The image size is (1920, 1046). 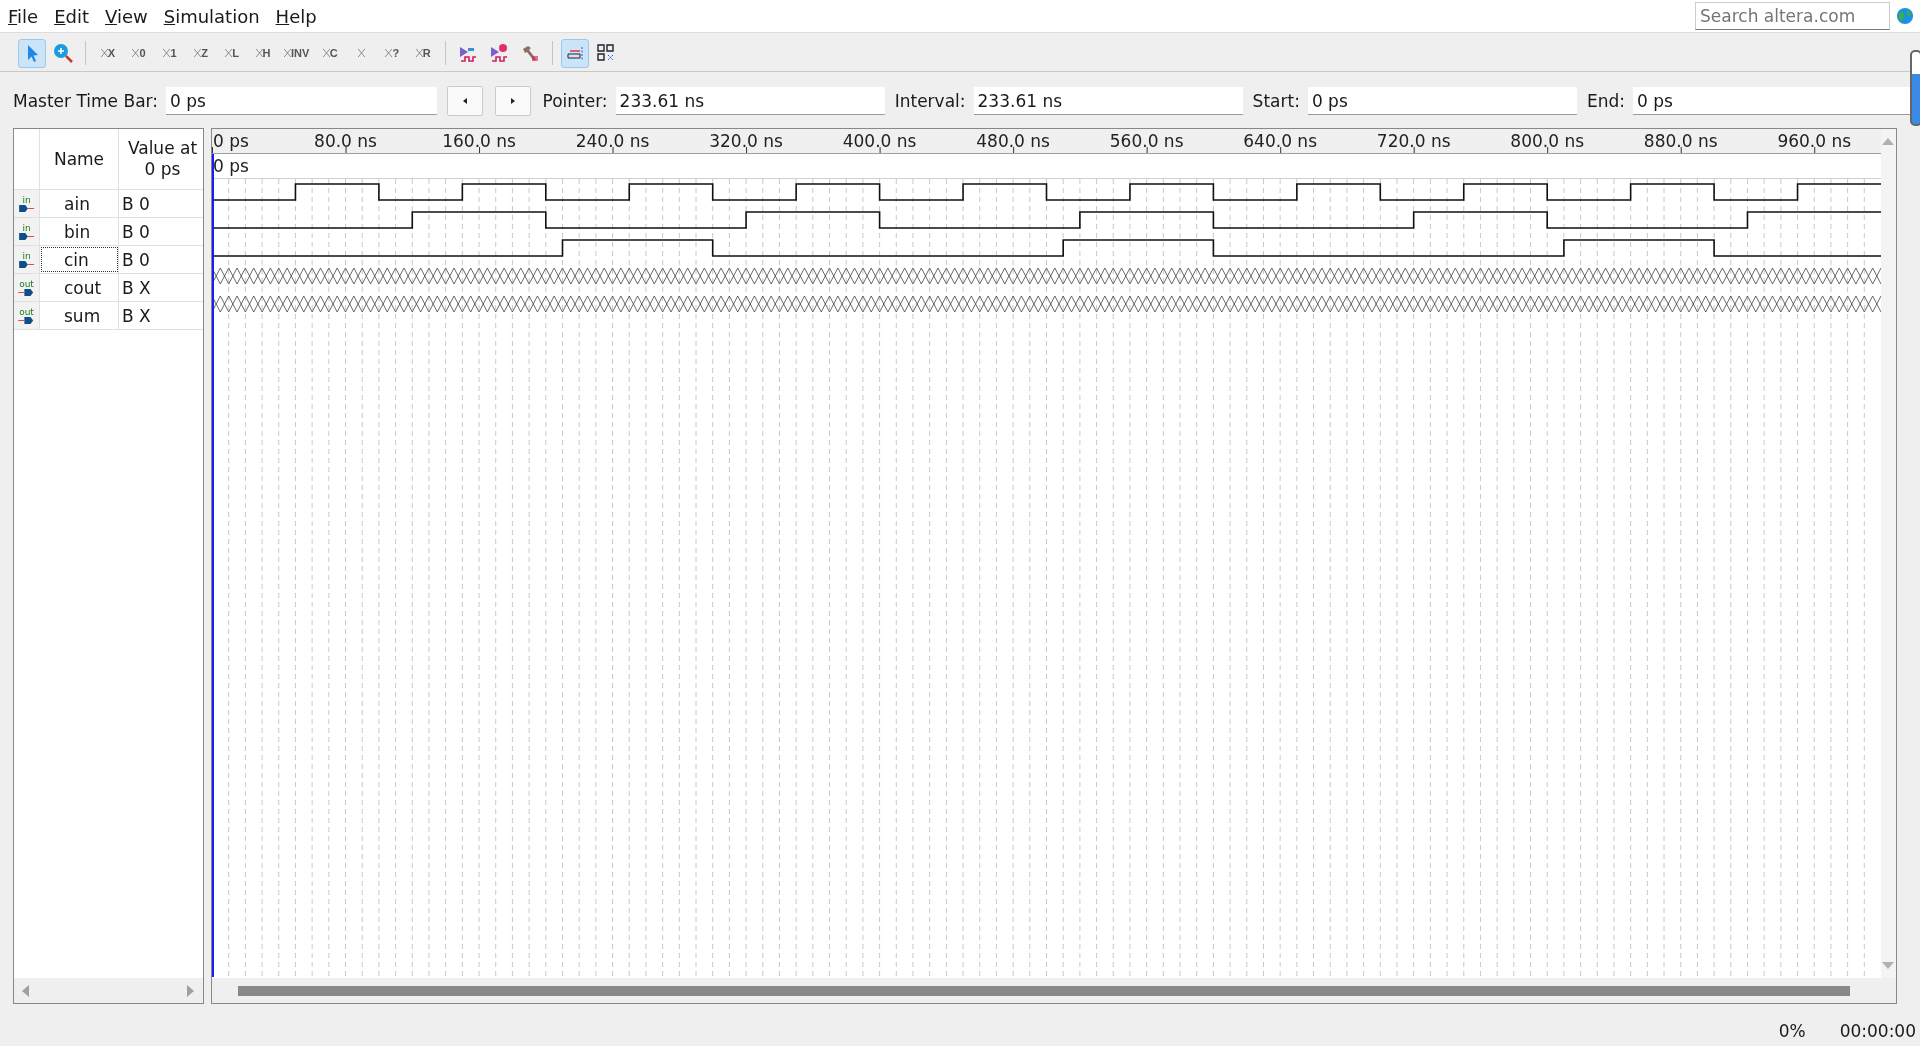 What do you see at coordinates (1905, 16) in the screenshot?
I see `globe-icon` at bounding box center [1905, 16].